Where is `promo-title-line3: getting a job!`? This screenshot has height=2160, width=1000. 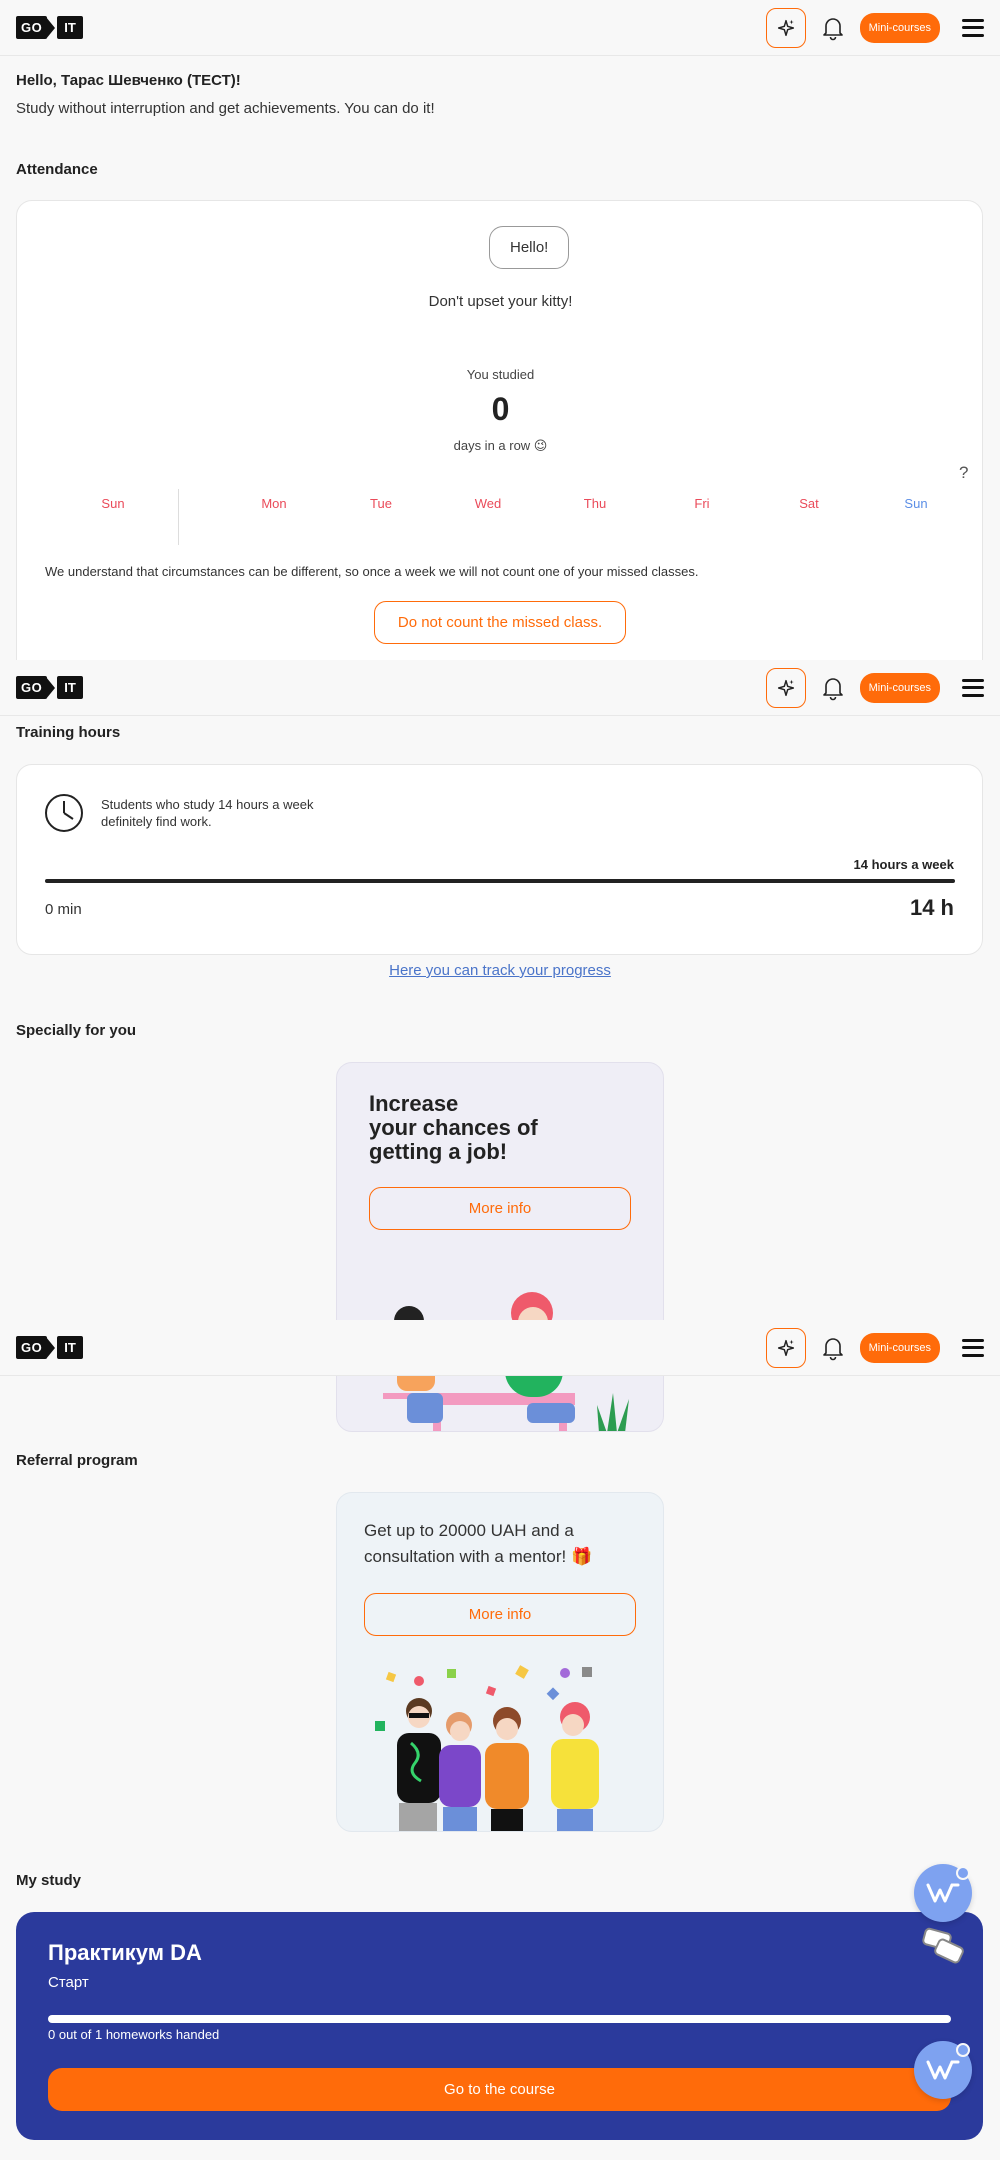
promo-title-line3: getting a job! is located at coordinates (438, 1151).